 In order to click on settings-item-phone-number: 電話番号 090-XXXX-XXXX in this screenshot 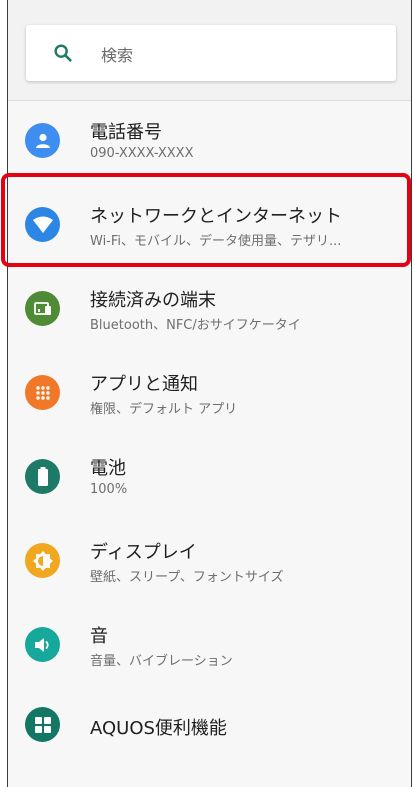, I will do `click(209, 143)`.